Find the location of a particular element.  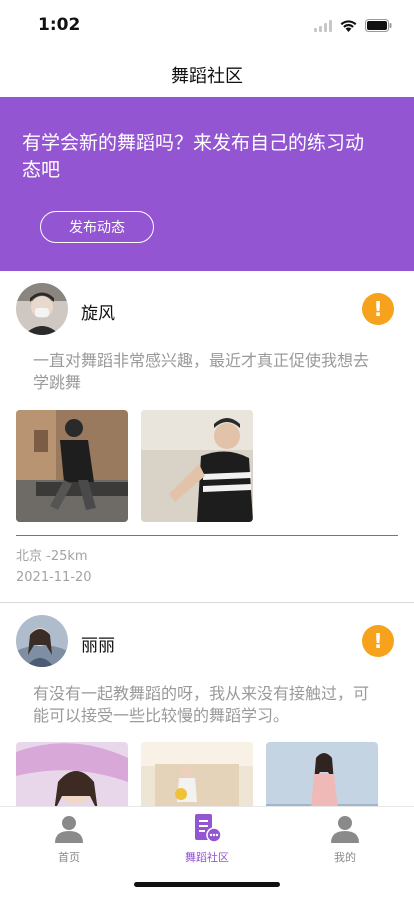

banner-text: 有学会新的舞蹈吗？来发布自己的练习动态吧 is located at coordinates (193, 156).